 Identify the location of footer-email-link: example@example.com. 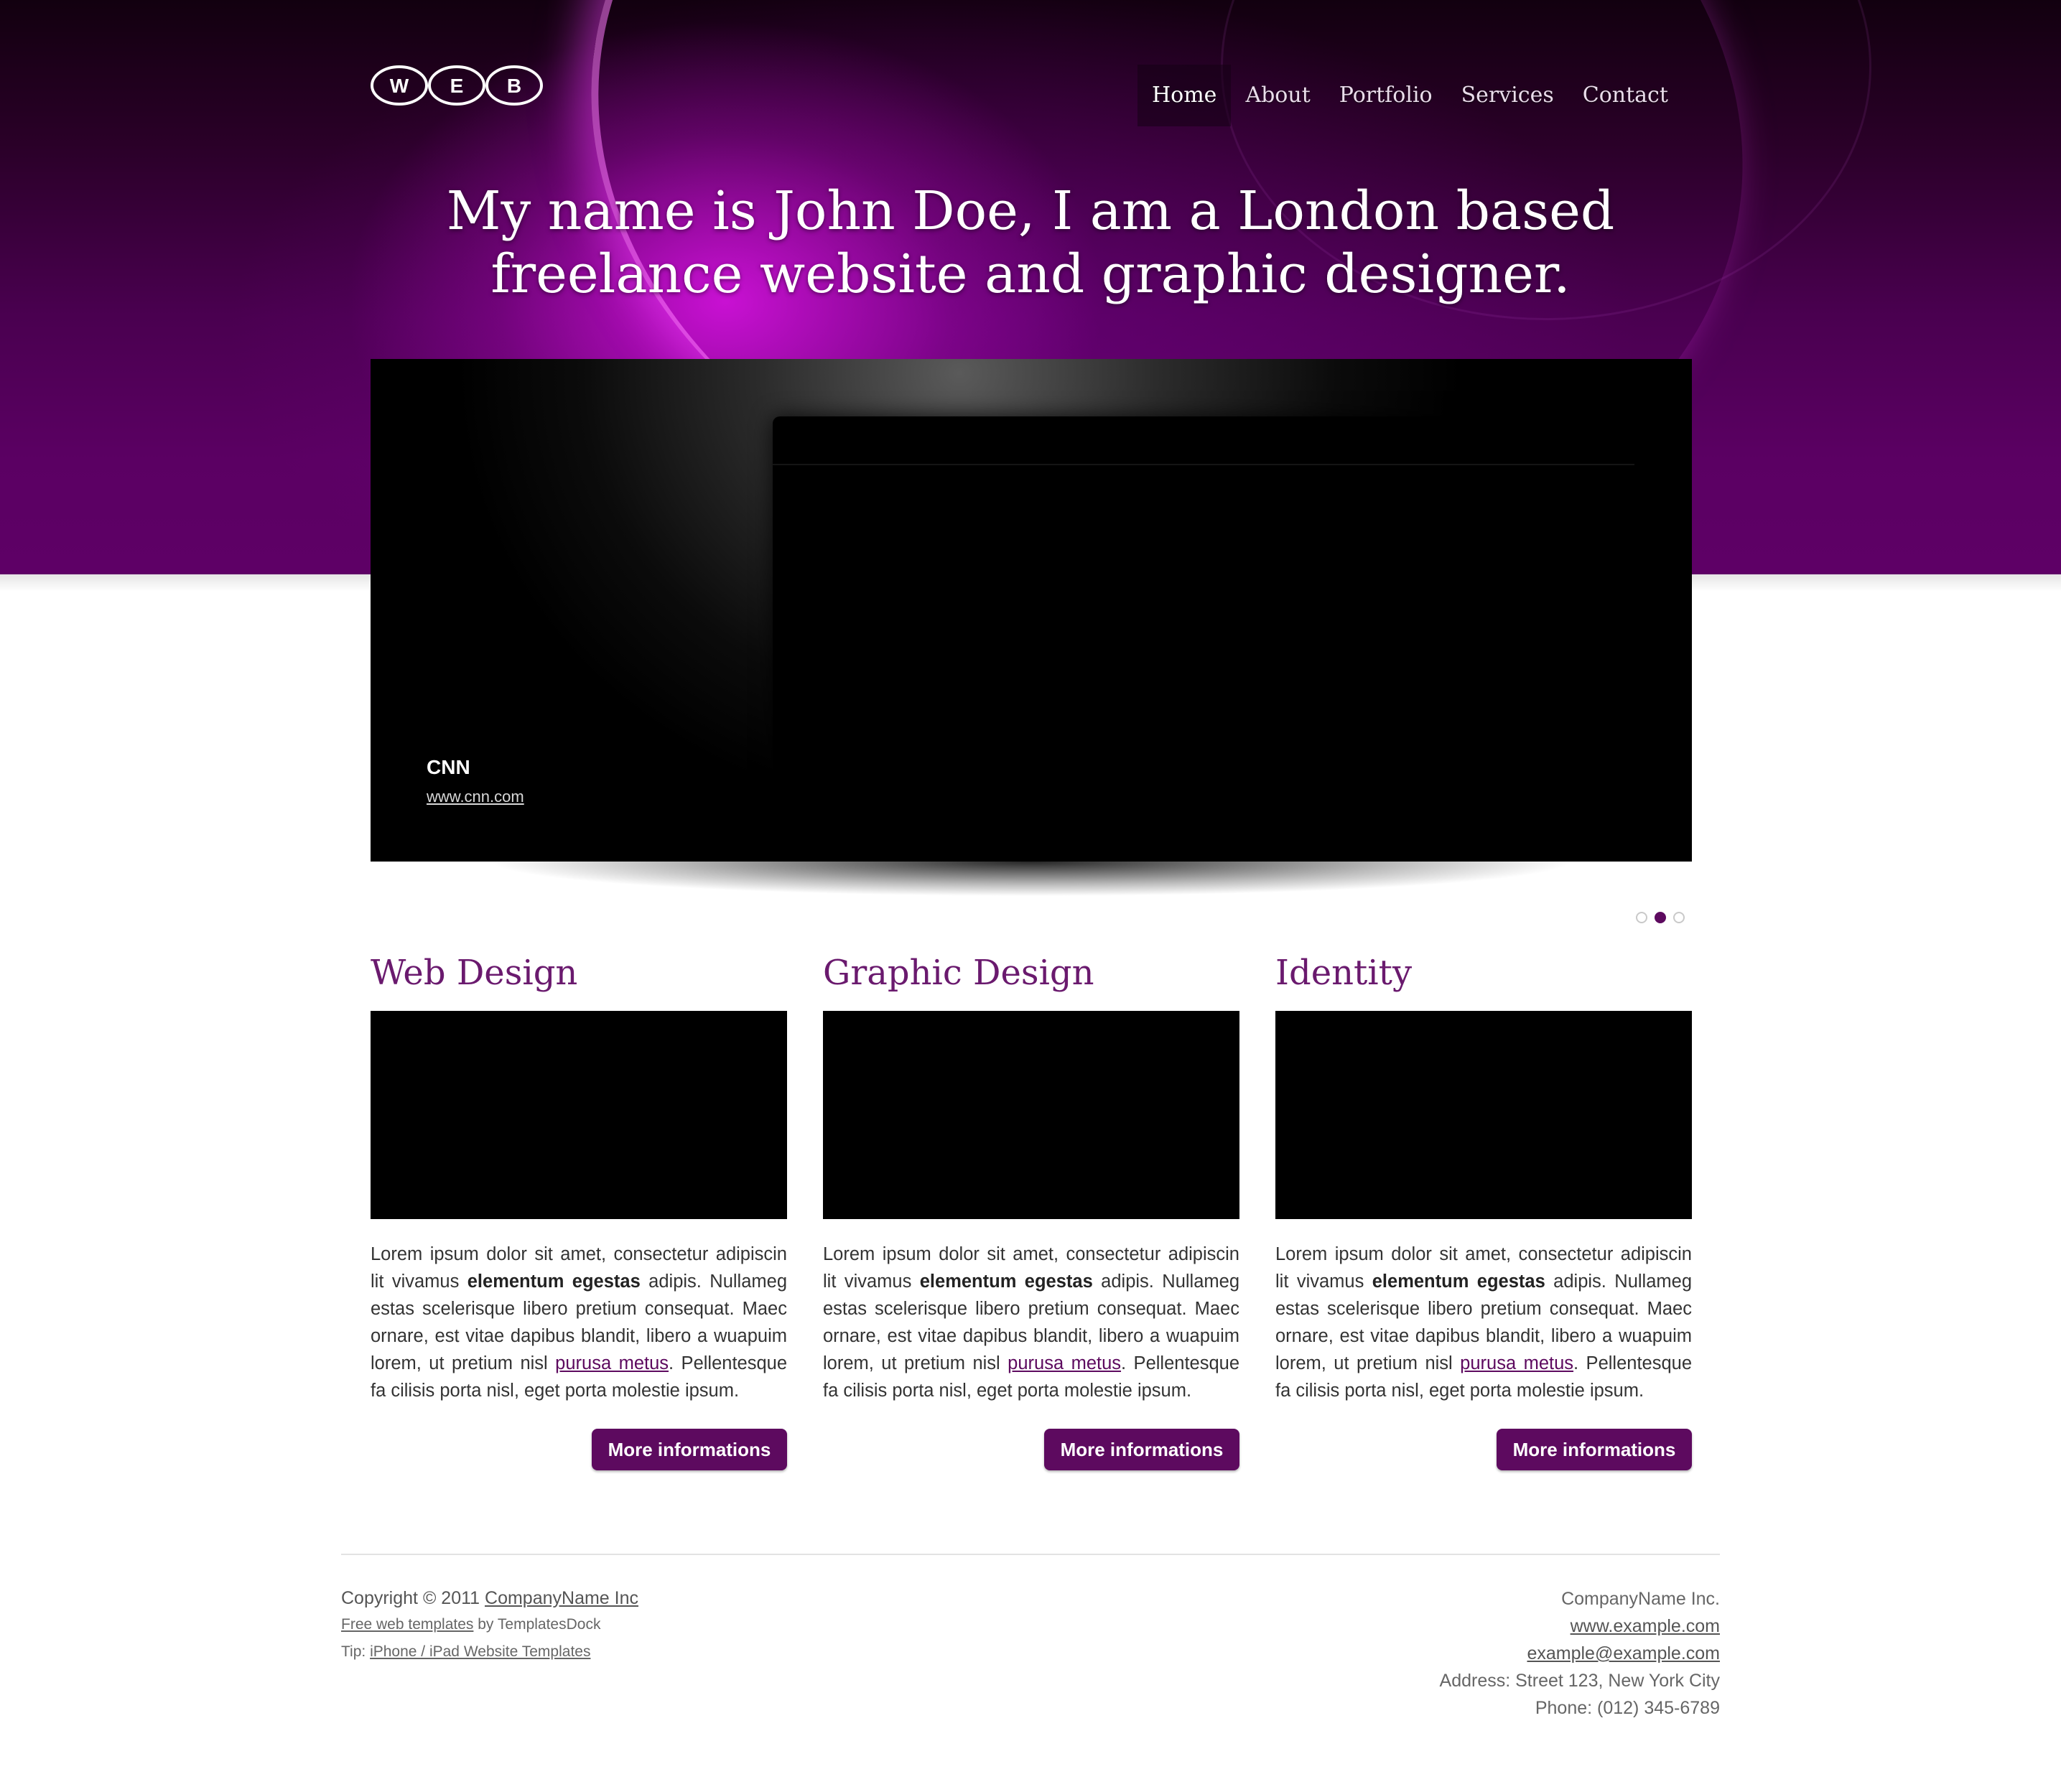
(1580, 1653).